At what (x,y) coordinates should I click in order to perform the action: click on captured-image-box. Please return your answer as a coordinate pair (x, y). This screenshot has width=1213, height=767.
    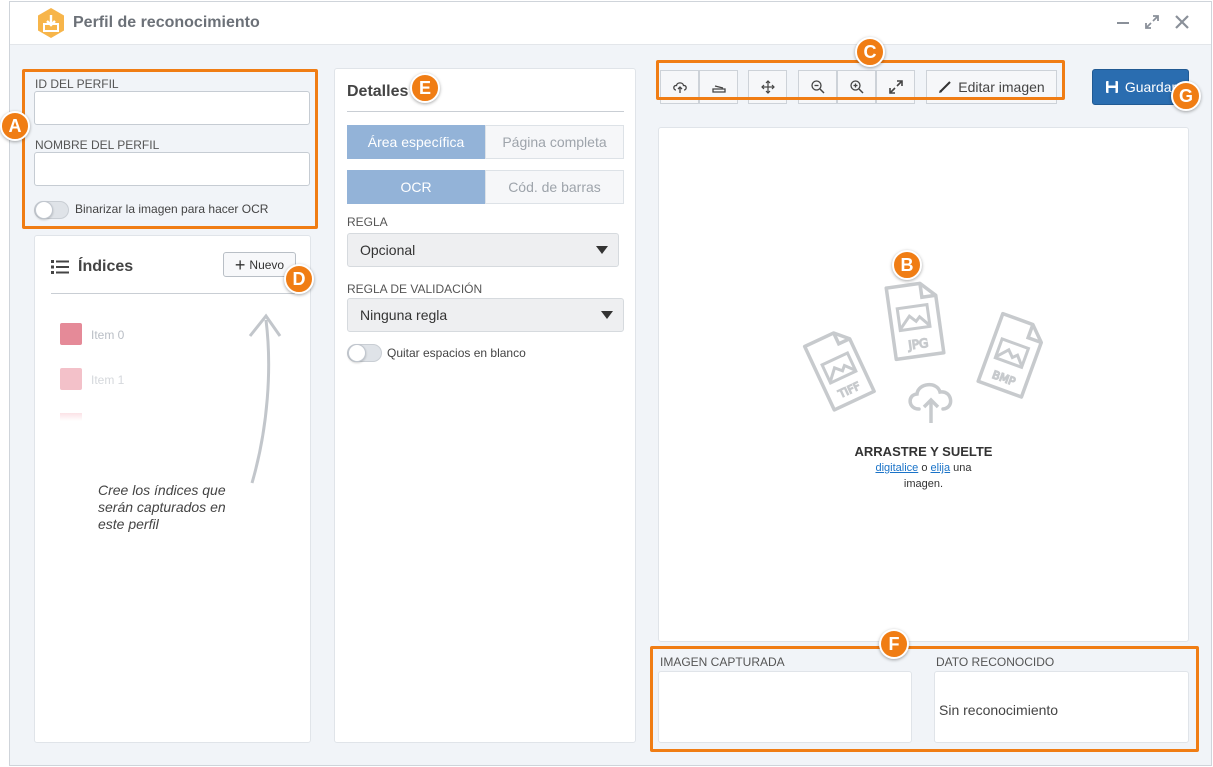
    Looking at the image, I should click on (785, 707).